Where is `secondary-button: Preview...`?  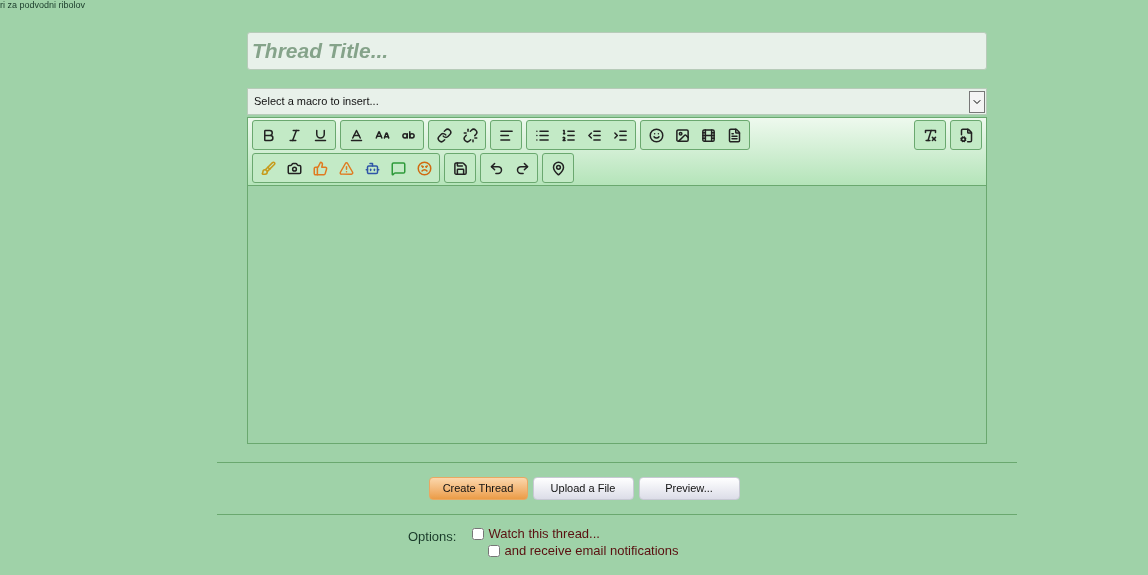
secondary-button: Preview... is located at coordinates (689, 488).